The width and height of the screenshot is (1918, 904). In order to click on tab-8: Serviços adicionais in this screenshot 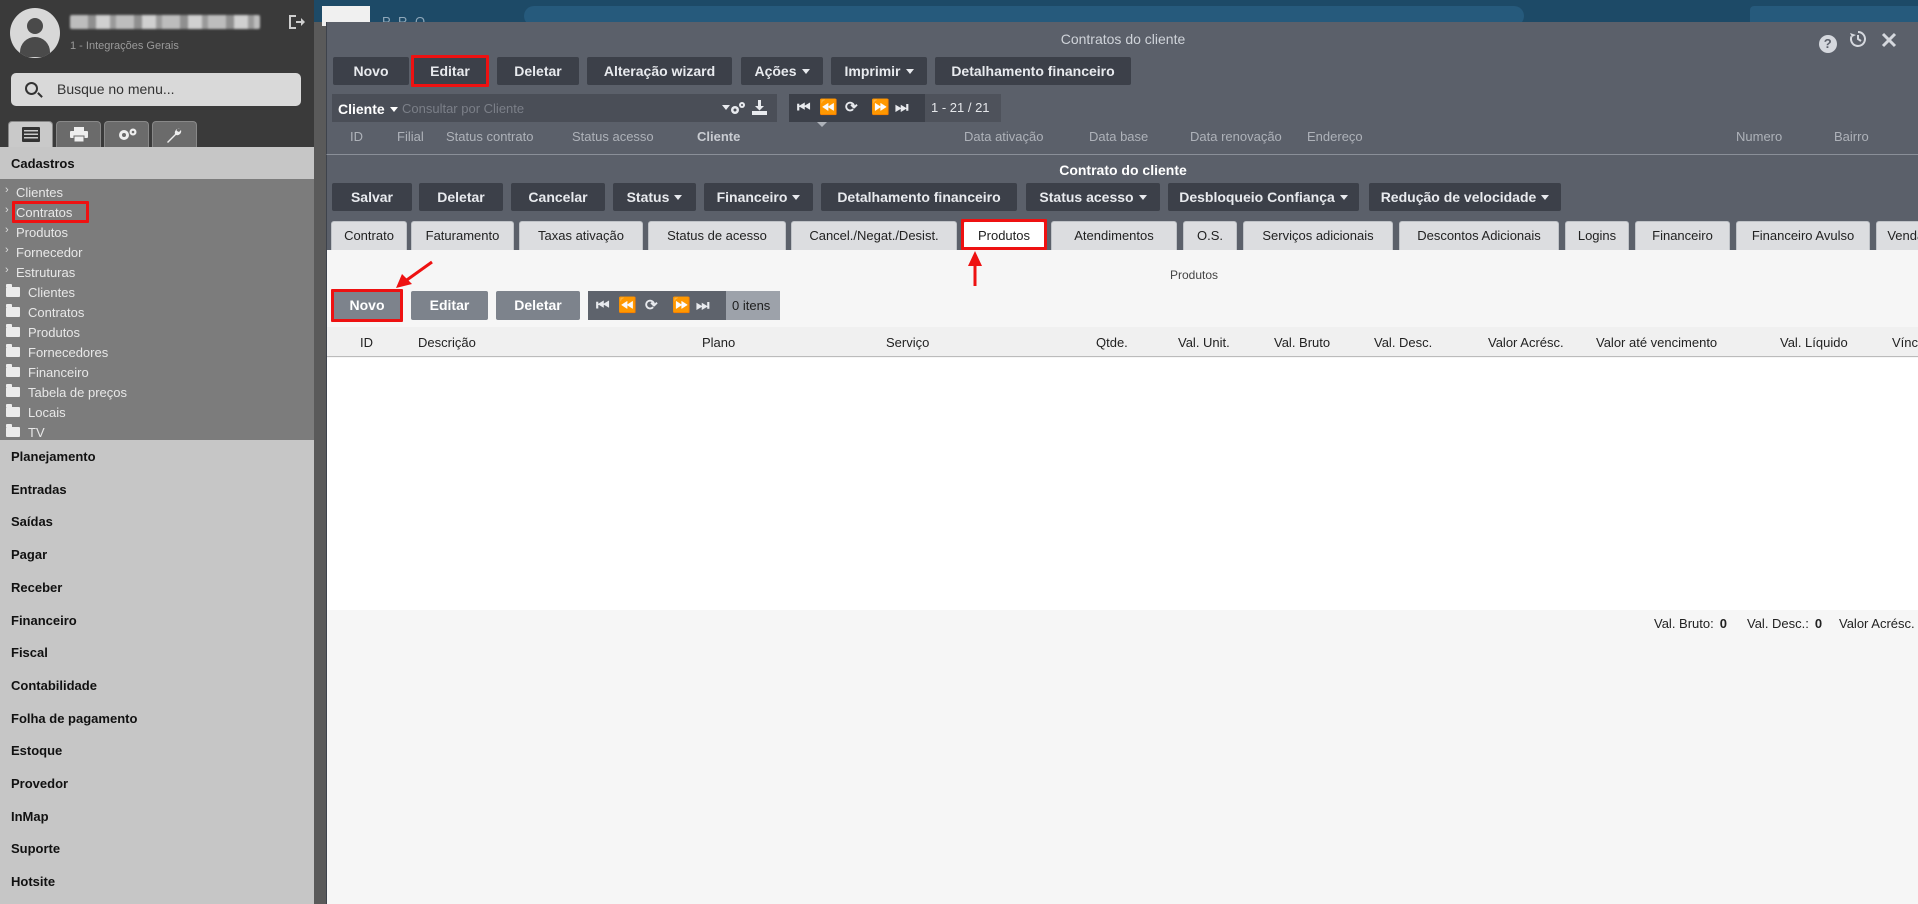, I will do `click(1318, 235)`.